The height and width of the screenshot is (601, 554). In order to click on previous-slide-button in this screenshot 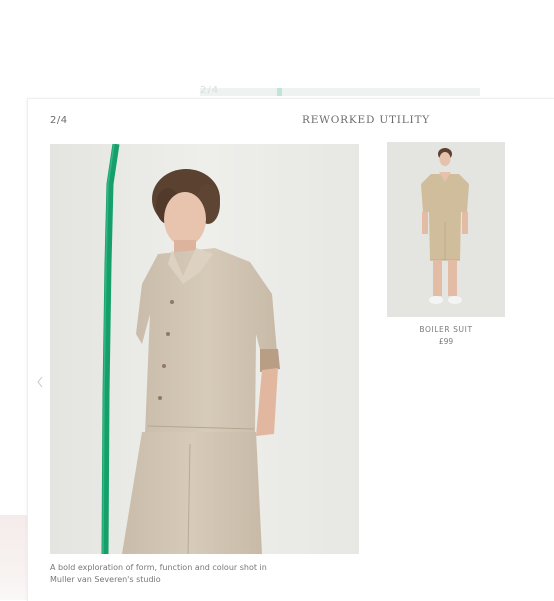, I will do `click(40, 382)`.